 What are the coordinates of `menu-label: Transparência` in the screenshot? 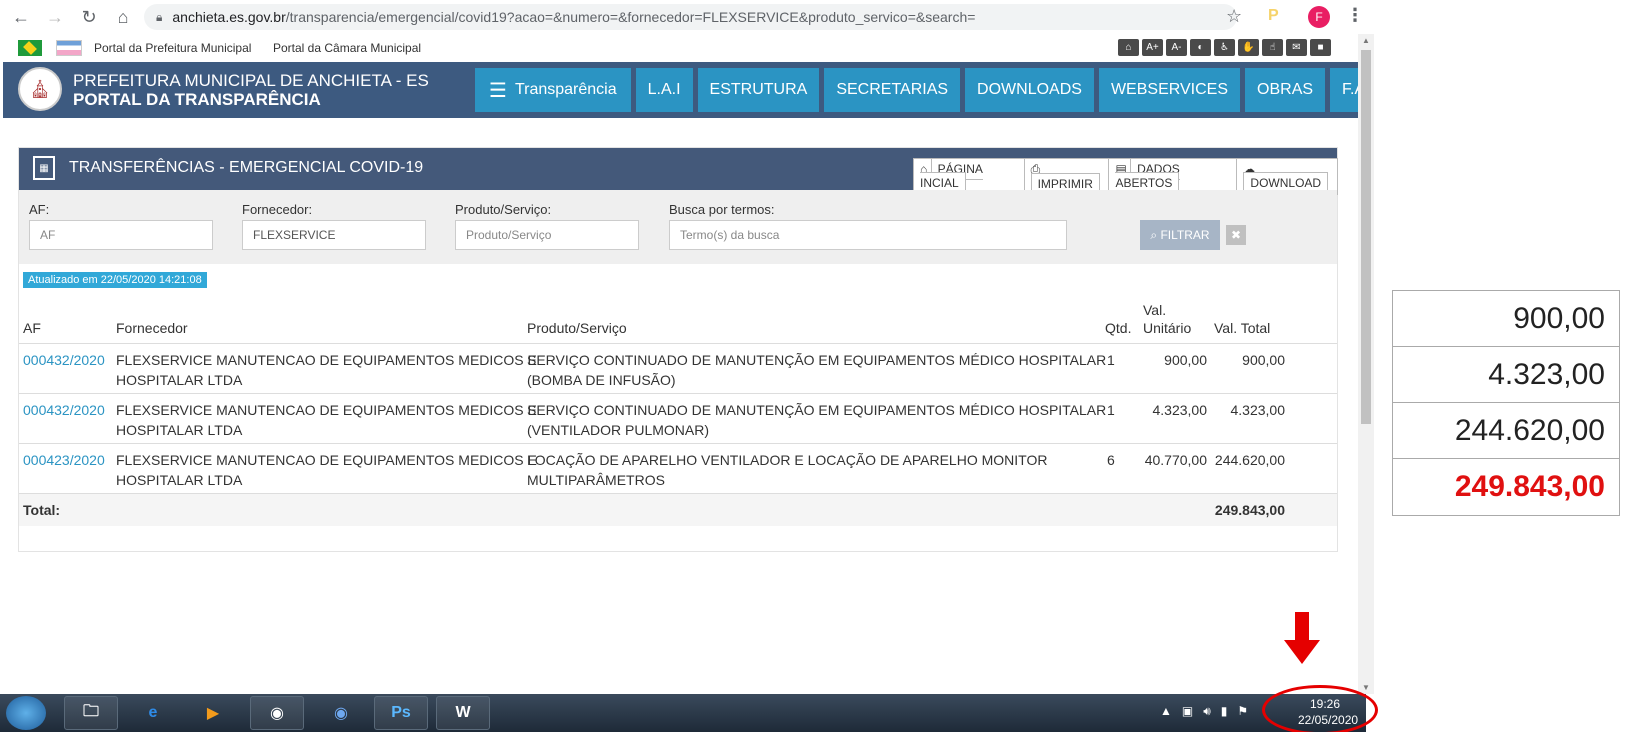 It's located at (565, 89).